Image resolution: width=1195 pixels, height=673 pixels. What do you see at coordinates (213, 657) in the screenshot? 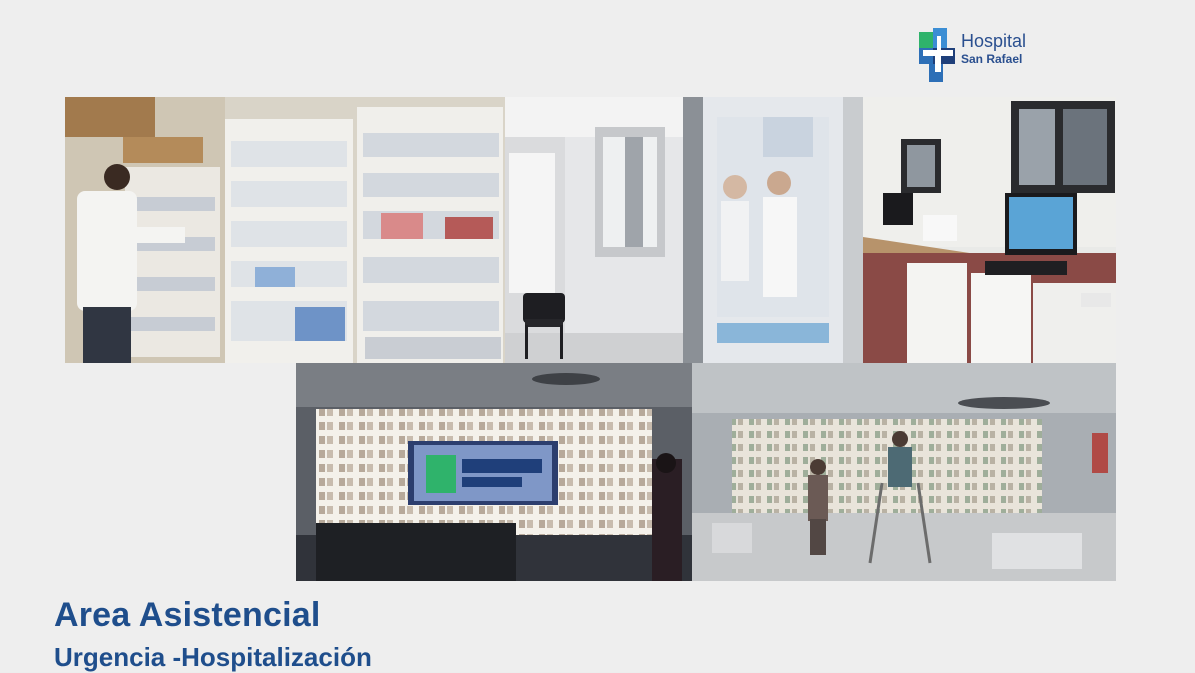
I see `page-subtitle: Urgencia -Hospitalización` at bounding box center [213, 657].